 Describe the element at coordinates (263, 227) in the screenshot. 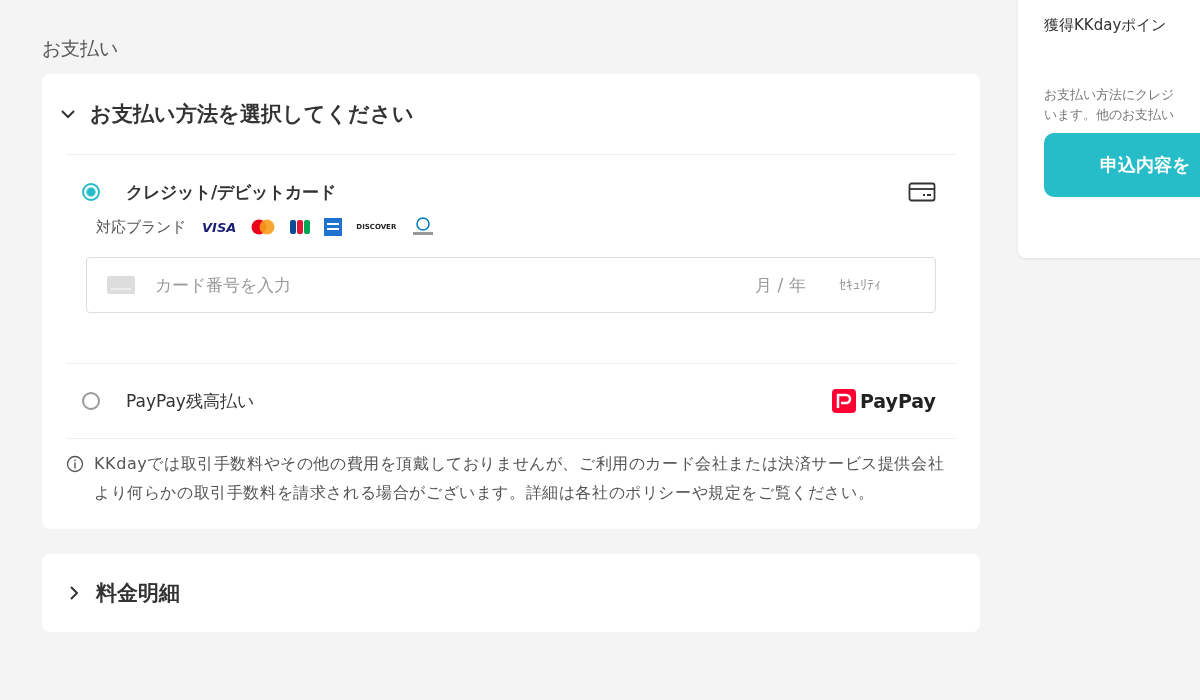

I see `mastercard-logo` at that location.